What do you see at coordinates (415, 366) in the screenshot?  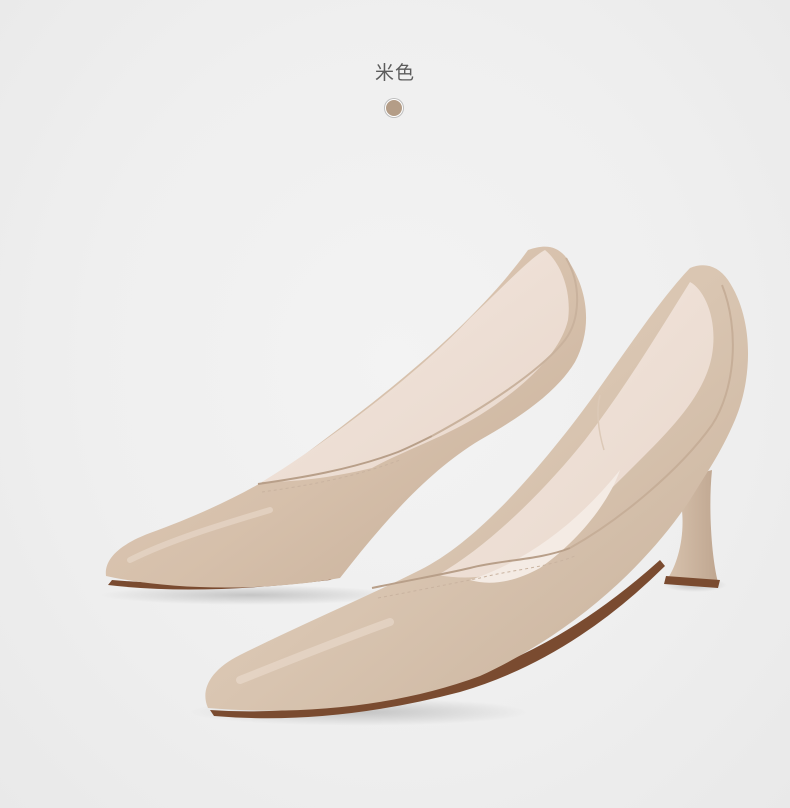 I see `back-shoe-lining` at bounding box center [415, 366].